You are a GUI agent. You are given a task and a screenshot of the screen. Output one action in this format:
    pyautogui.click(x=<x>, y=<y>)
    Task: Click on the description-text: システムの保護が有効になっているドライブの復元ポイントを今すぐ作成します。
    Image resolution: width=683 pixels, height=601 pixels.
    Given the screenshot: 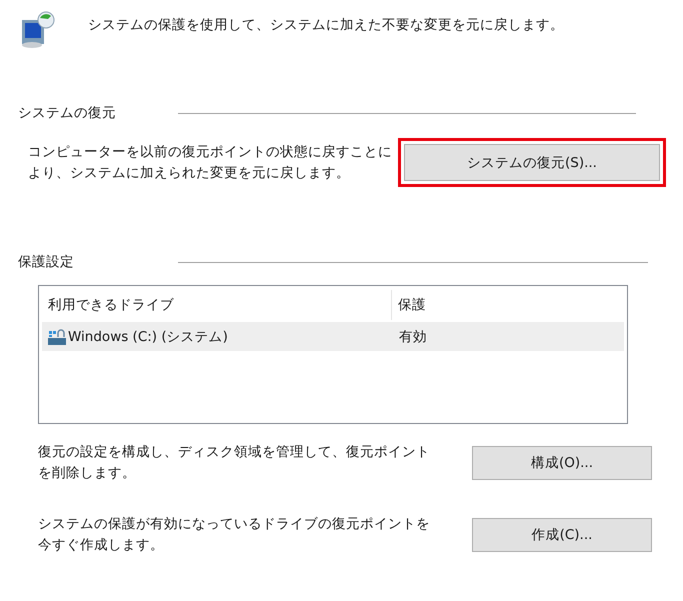 What is the action you would take?
    pyautogui.click(x=234, y=535)
    